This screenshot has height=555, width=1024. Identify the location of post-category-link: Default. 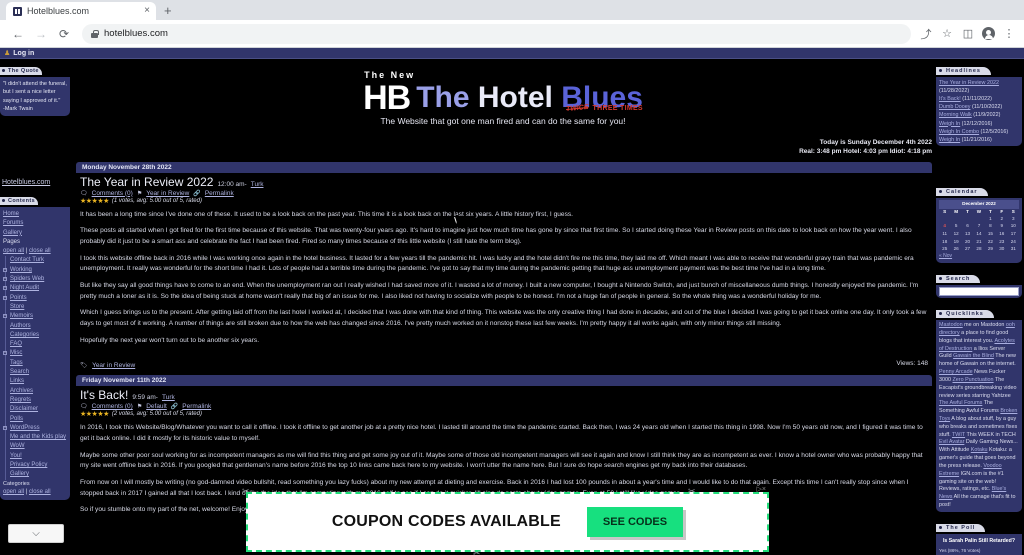
(156, 406).